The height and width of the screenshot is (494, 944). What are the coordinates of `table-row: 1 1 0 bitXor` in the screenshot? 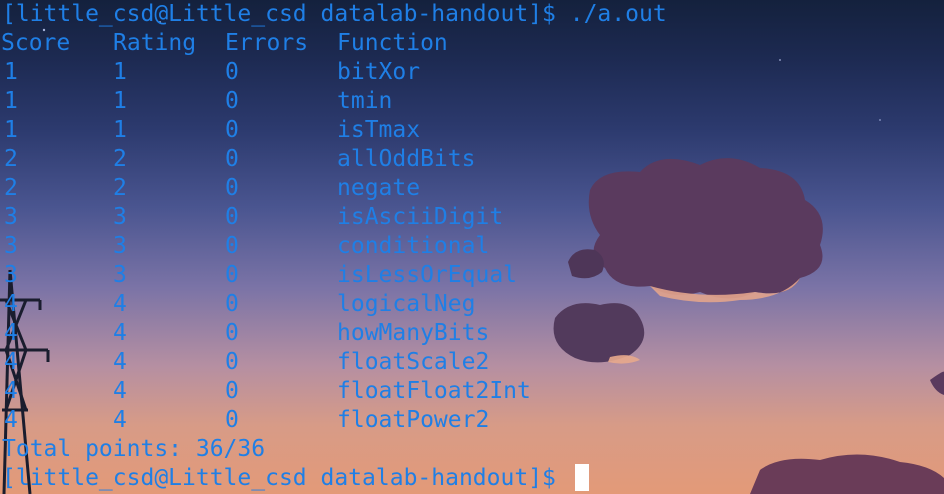 It's located at (210, 72).